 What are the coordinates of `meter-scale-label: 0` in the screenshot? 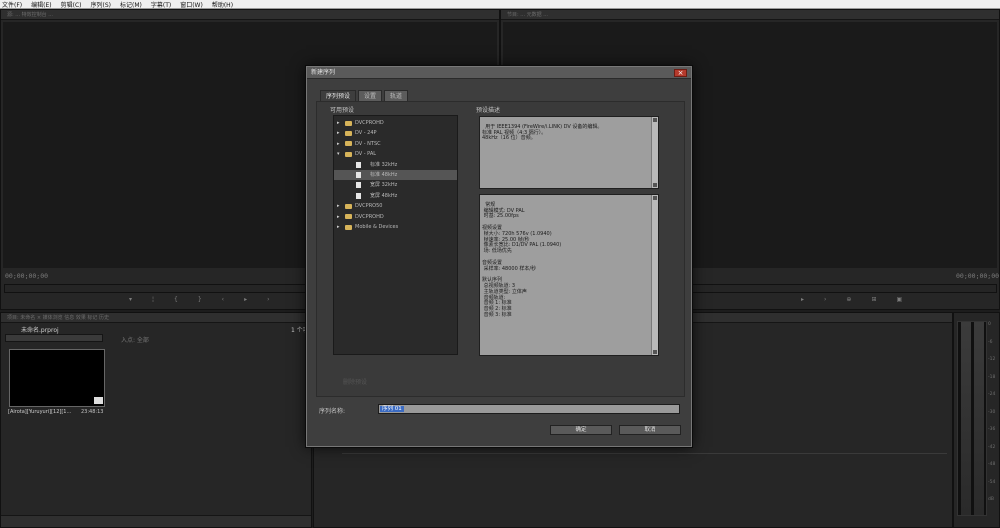 It's located at (989, 324).